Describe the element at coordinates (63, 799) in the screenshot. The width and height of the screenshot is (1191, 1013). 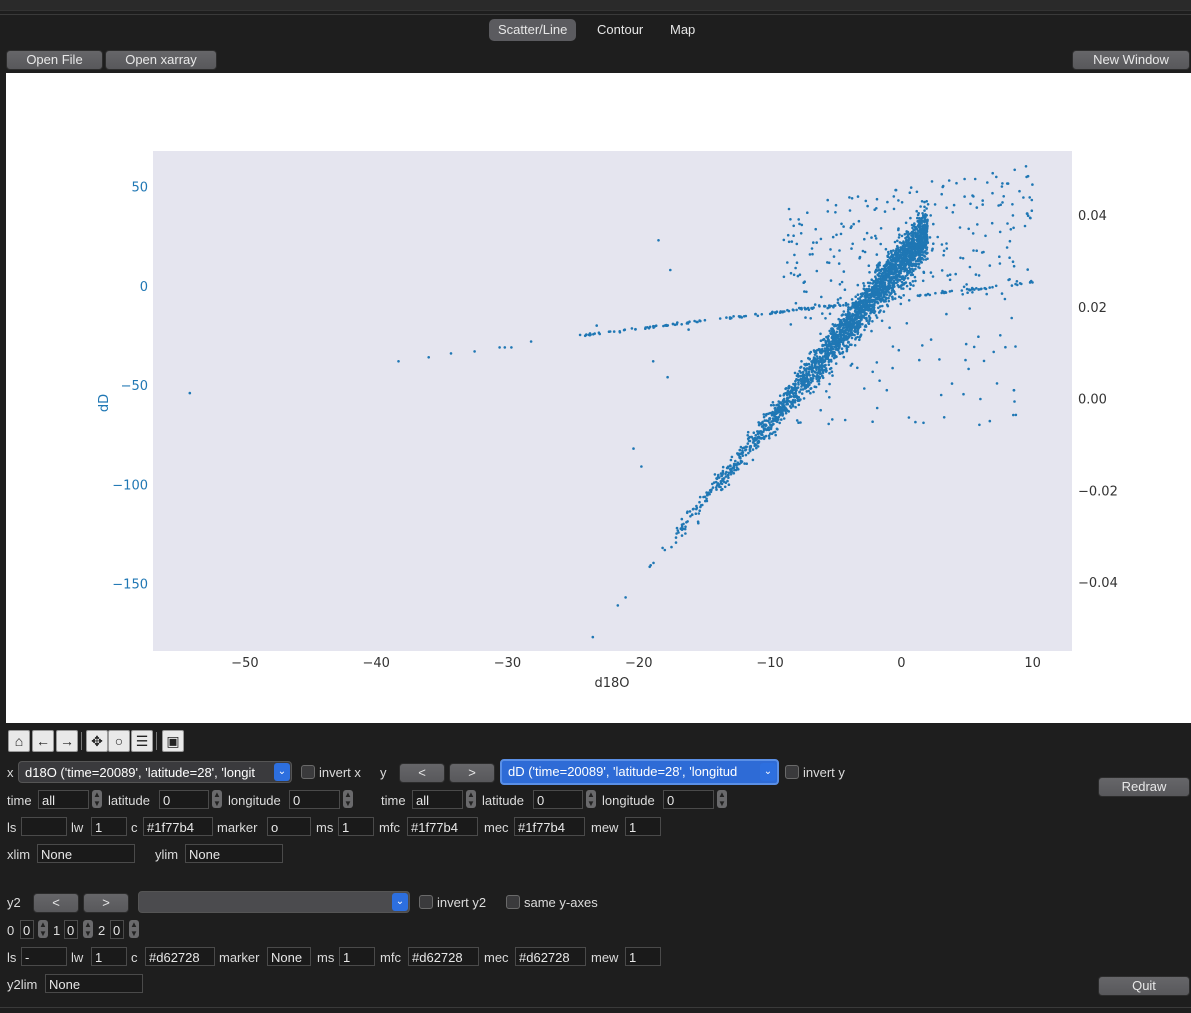
I see `x-time-field: all` at that location.